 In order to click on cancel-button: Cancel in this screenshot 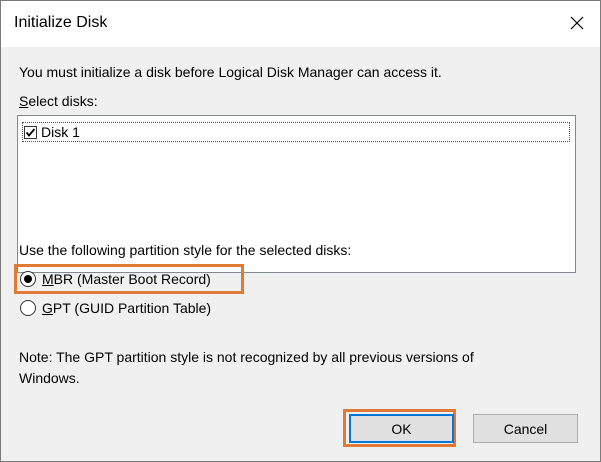, I will do `click(525, 428)`.